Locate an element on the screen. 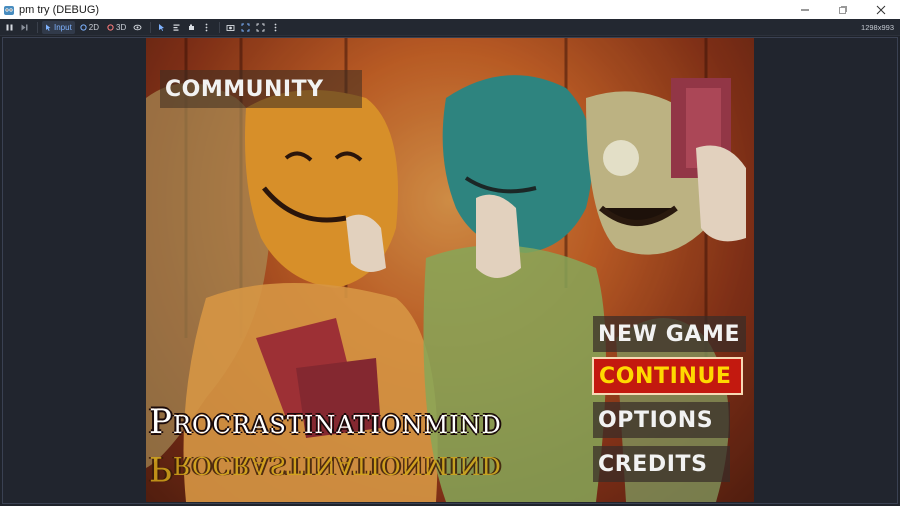  pause-icon is located at coordinates (9, 27).